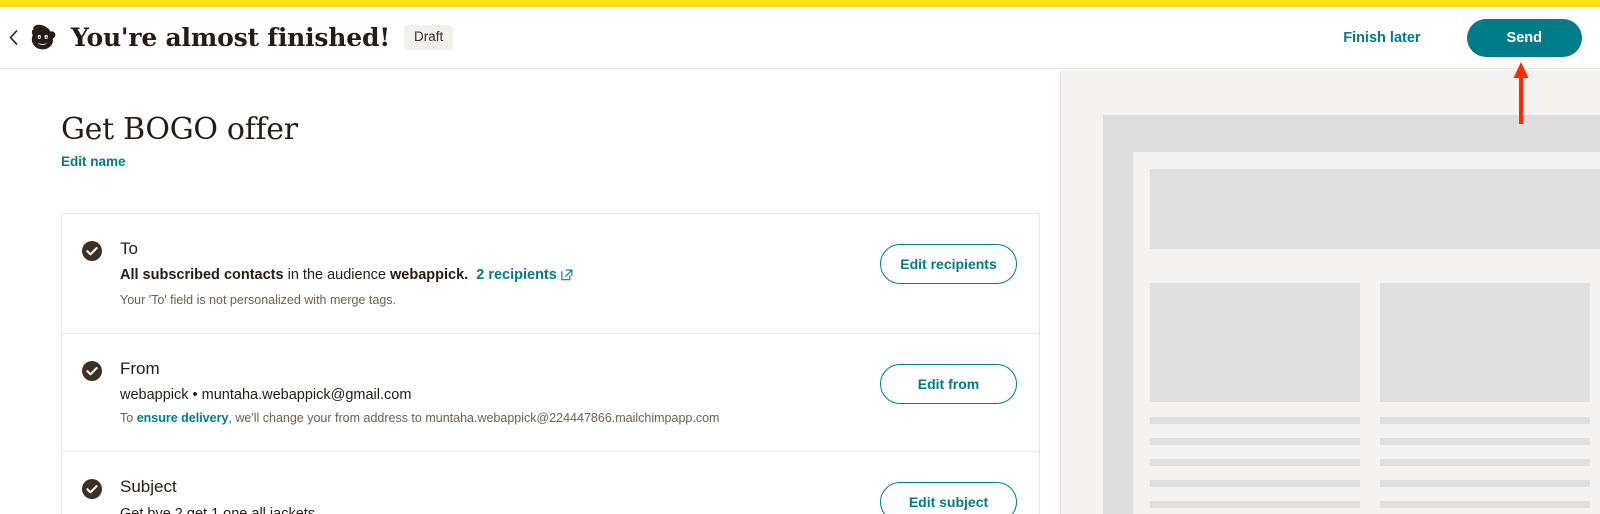 The width and height of the screenshot is (1600, 514). I want to click on mailchimp-freddie-logo, so click(43, 38).